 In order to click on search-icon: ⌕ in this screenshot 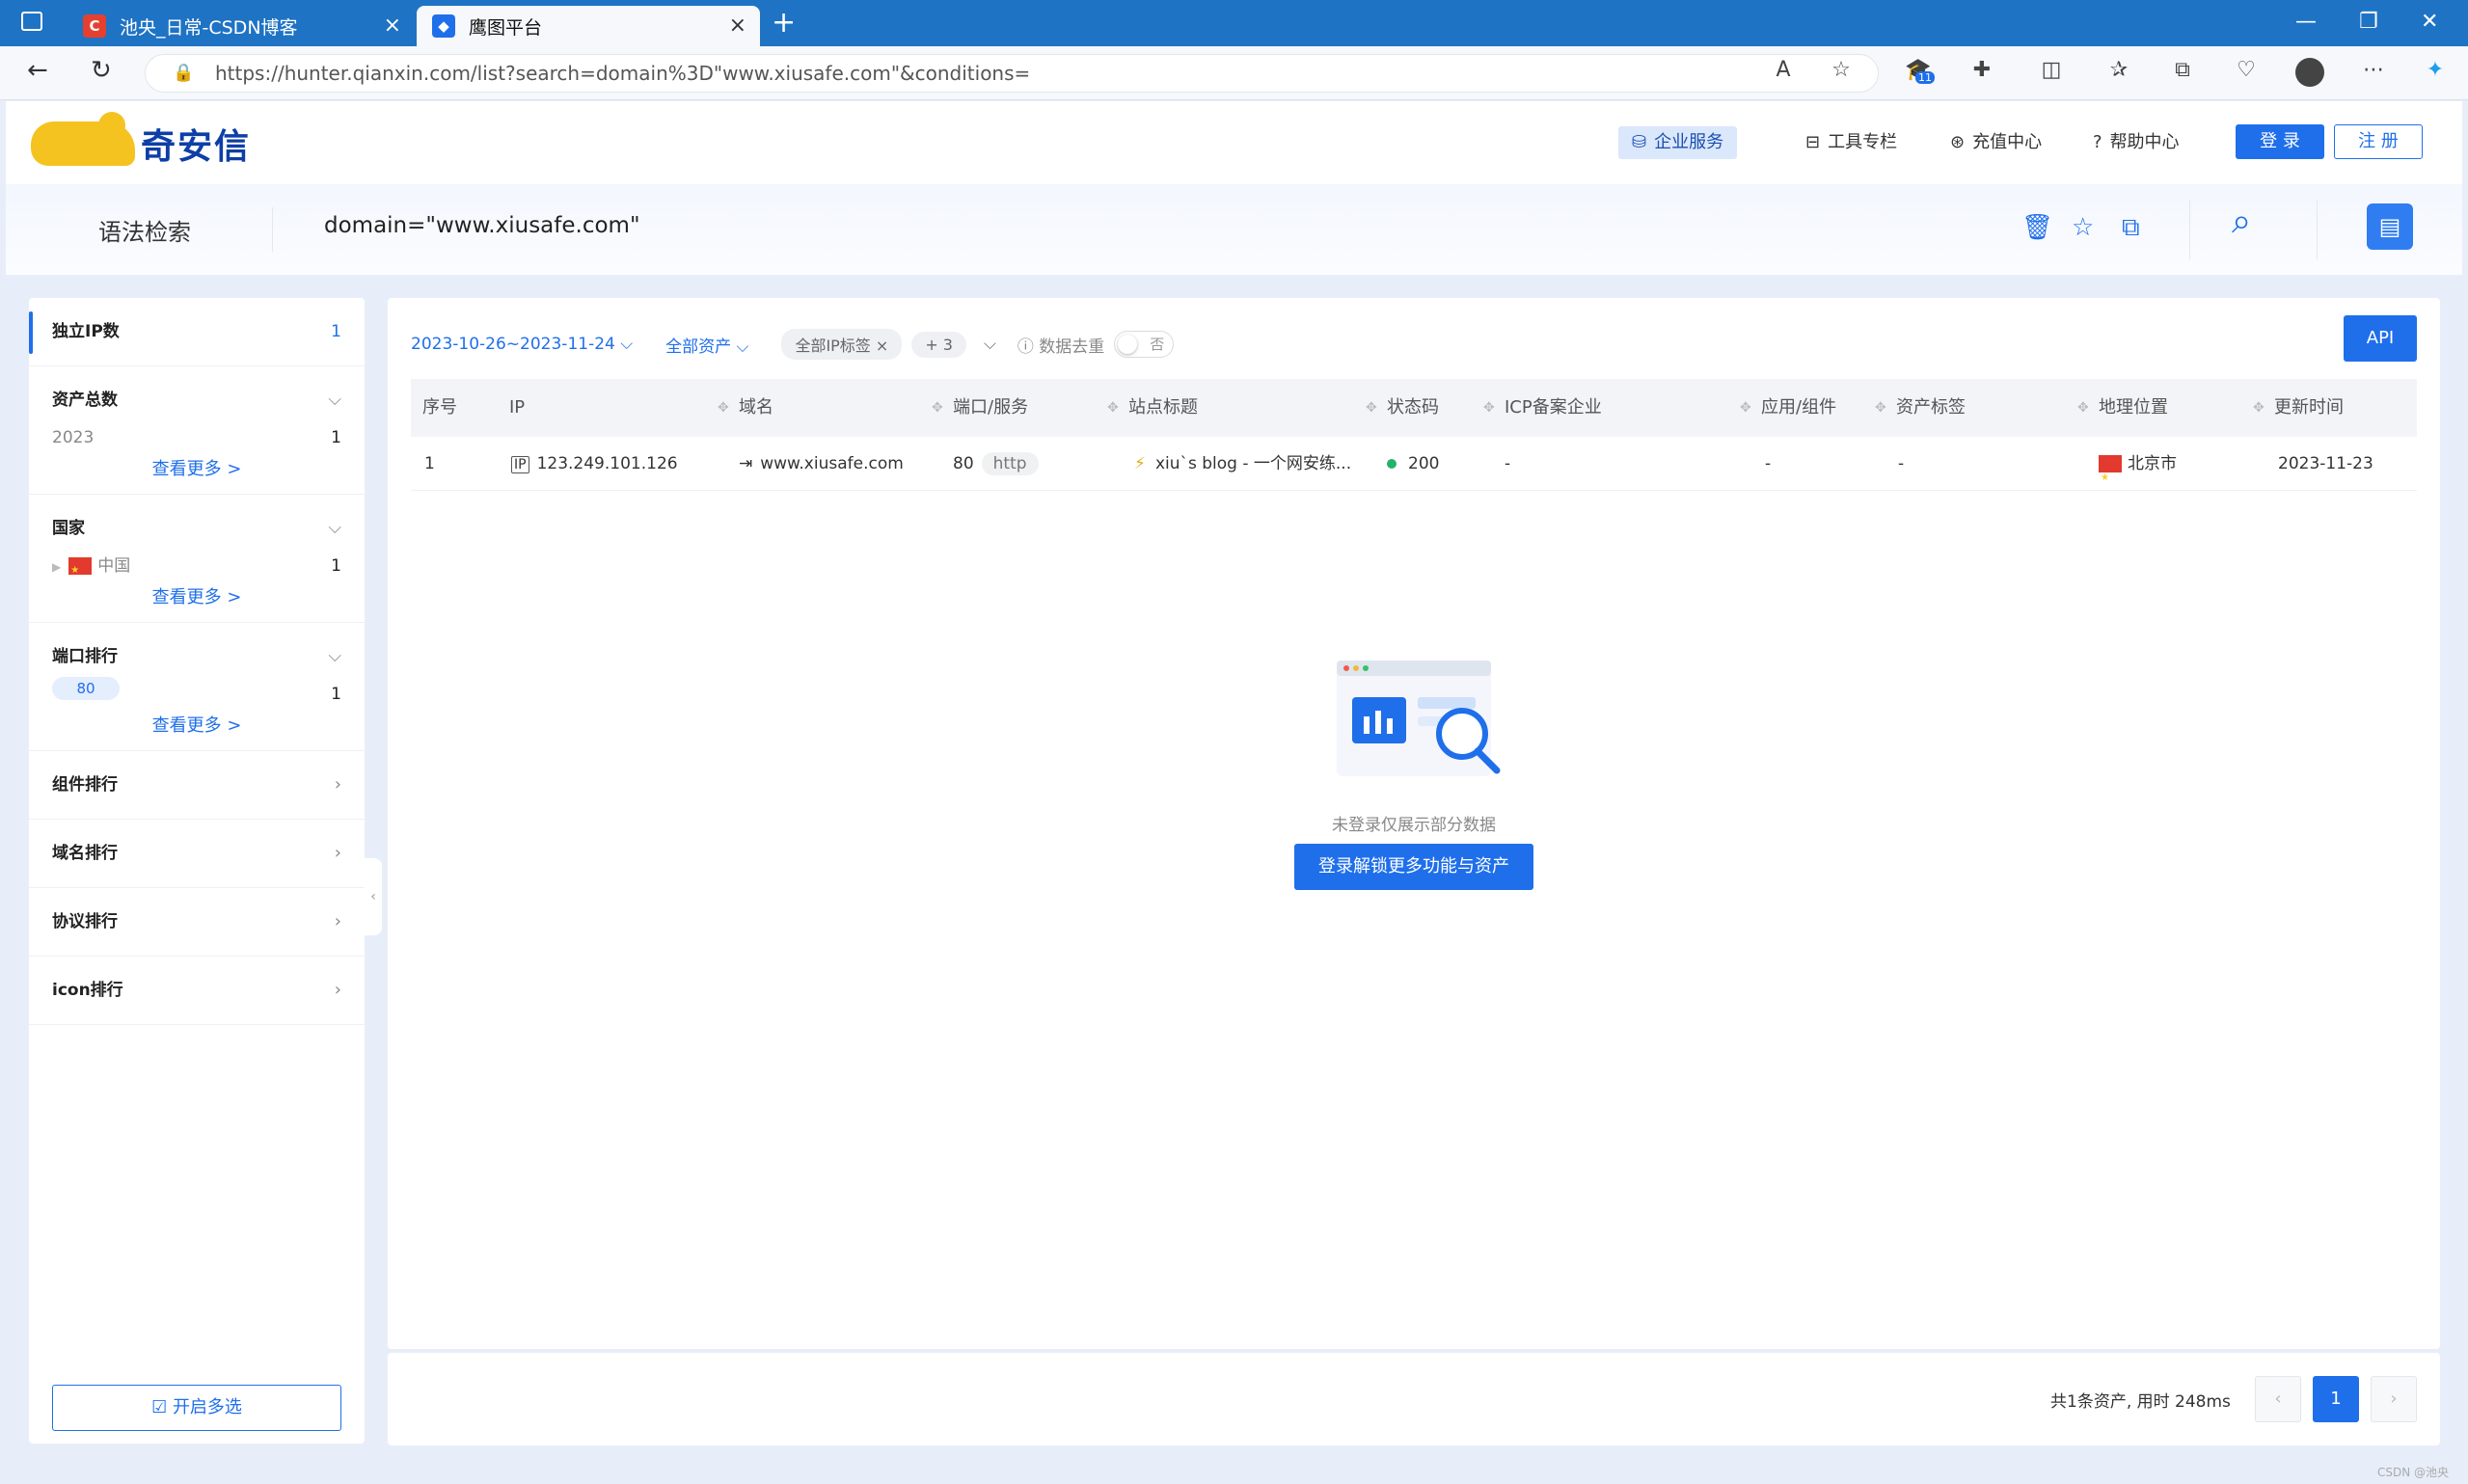, I will do `click(2241, 222)`.